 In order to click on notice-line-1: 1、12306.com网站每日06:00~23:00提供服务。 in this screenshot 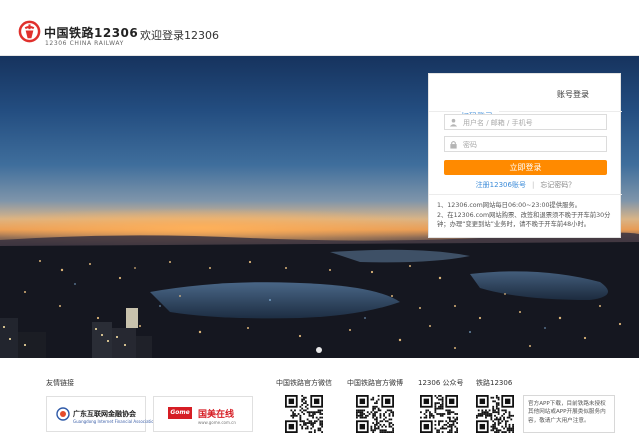, I will do `click(509, 205)`.